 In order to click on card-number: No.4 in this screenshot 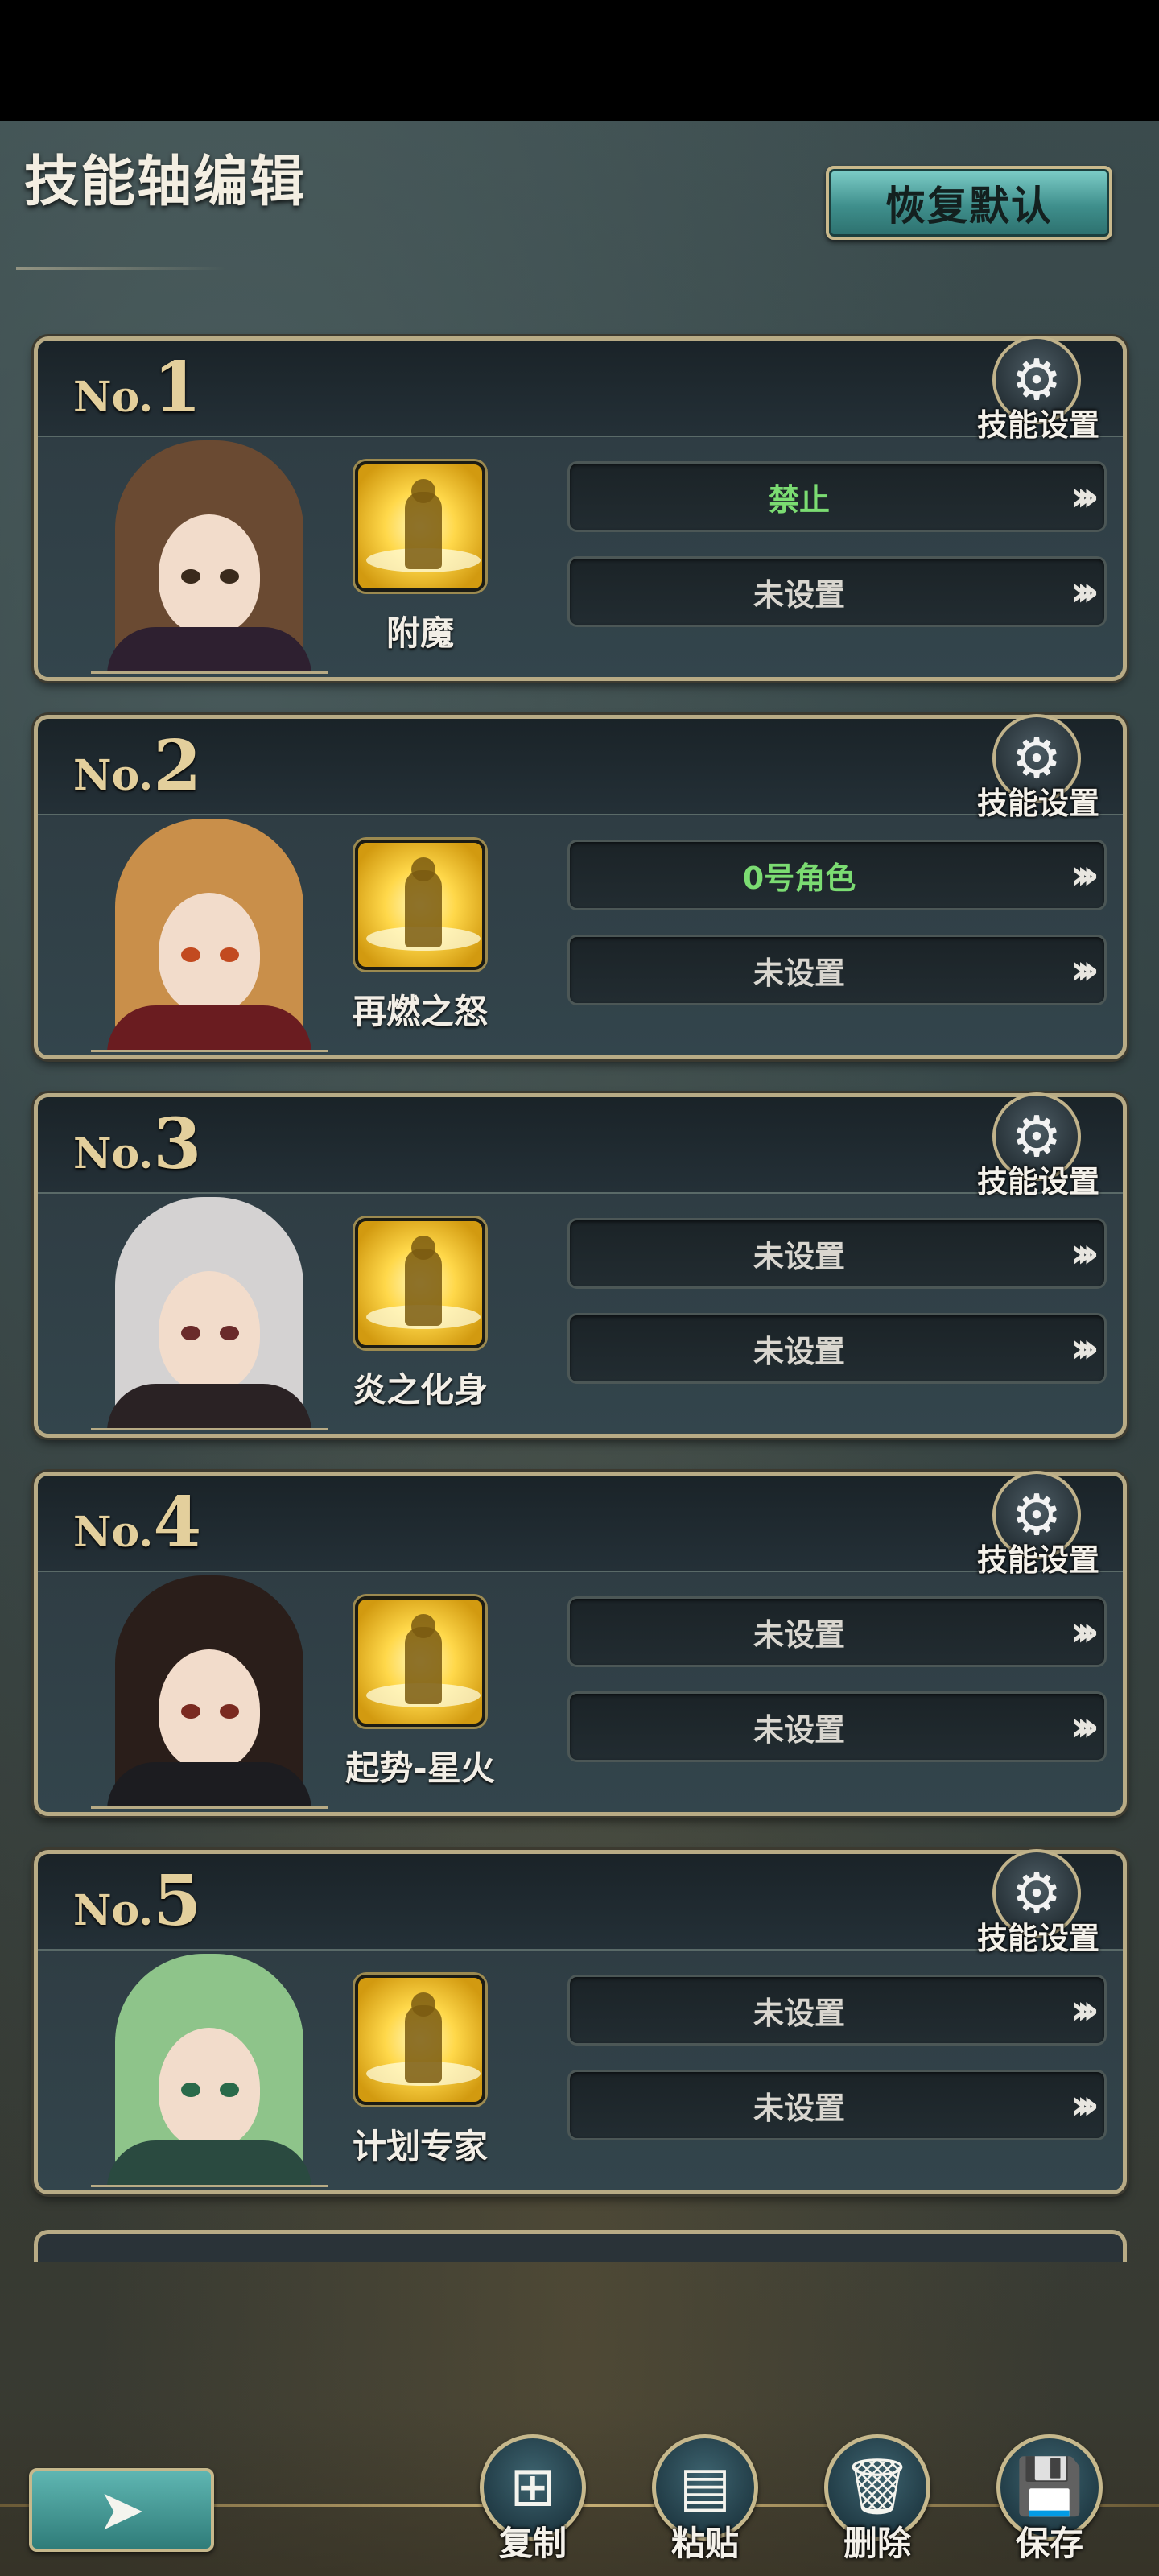, I will do `click(137, 1522)`.